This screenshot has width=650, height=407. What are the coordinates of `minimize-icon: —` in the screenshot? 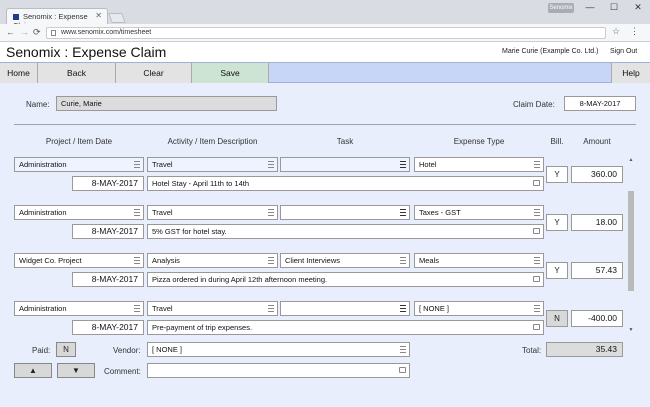 It's located at (590, 7).